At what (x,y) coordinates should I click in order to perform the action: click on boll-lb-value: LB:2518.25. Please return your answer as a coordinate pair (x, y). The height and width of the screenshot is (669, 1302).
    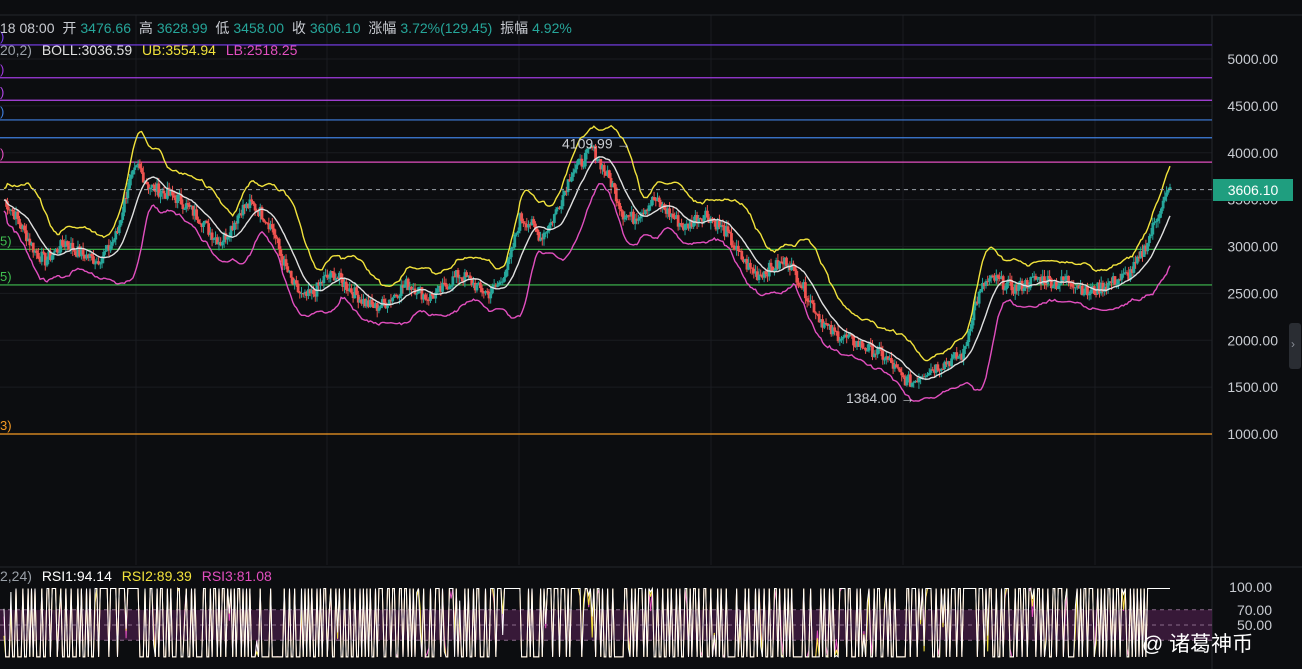
    Looking at the image, I should click on (261, 50).